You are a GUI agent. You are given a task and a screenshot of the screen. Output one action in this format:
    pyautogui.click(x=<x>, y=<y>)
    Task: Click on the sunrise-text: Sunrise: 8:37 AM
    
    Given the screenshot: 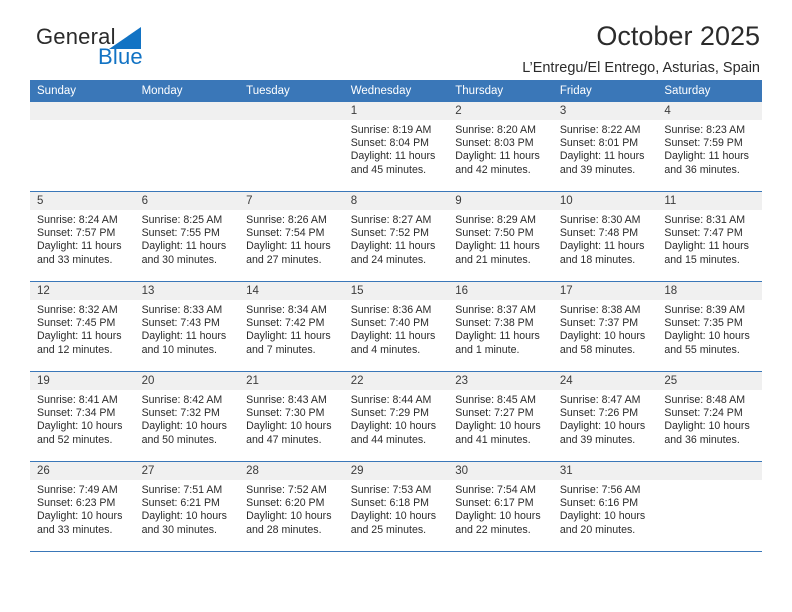 What is the action you would take?
    pyautogui.click(x=495, y=310)
    